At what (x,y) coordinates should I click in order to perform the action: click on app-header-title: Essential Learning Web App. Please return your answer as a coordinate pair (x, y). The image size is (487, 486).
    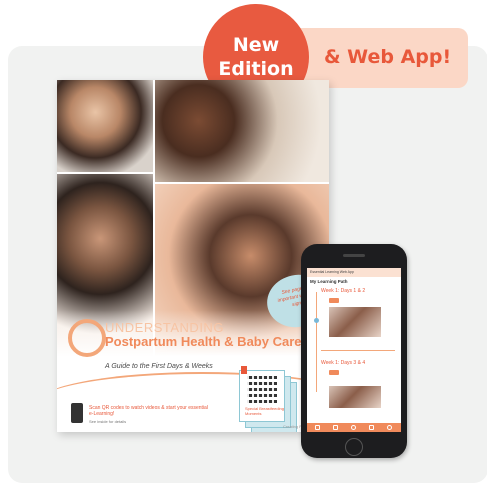
    Looking at the image, I should click on (332, 272).